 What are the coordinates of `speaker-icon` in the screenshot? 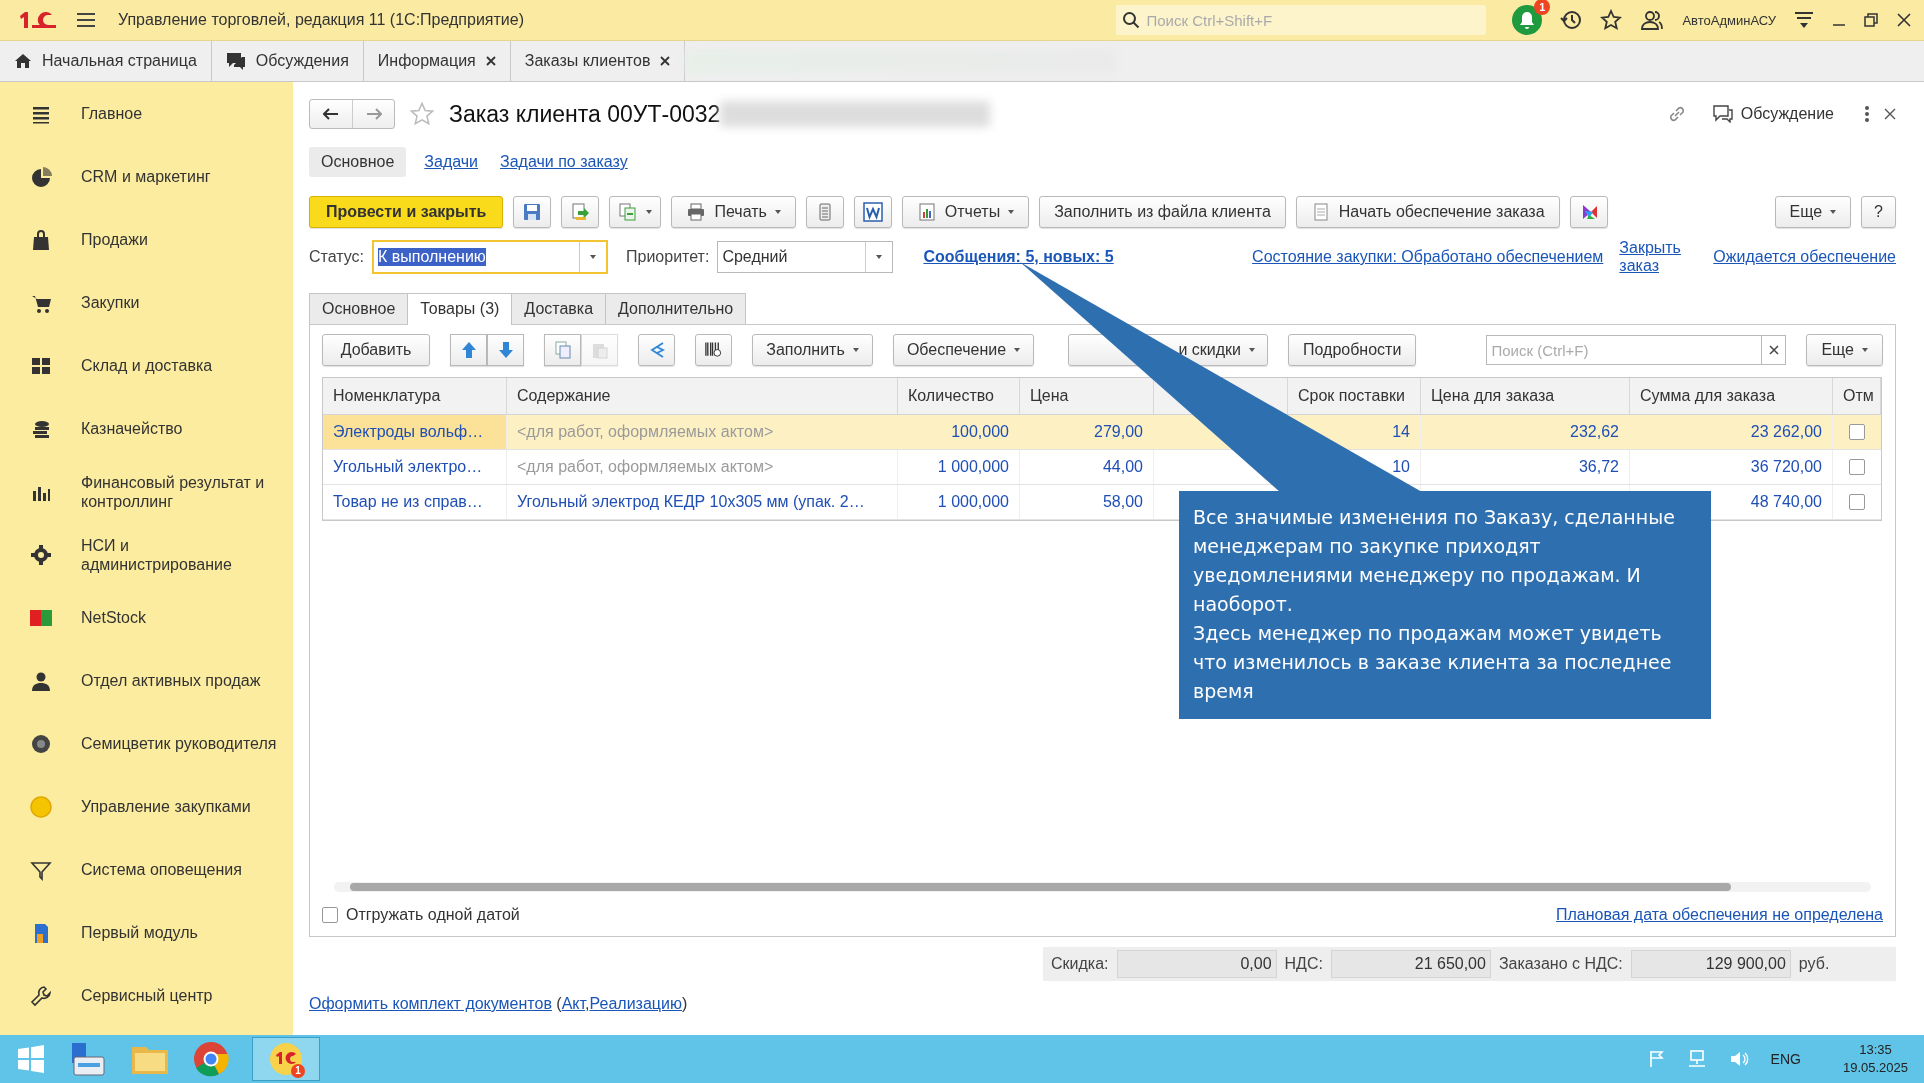 It's located at (1738, 1059).